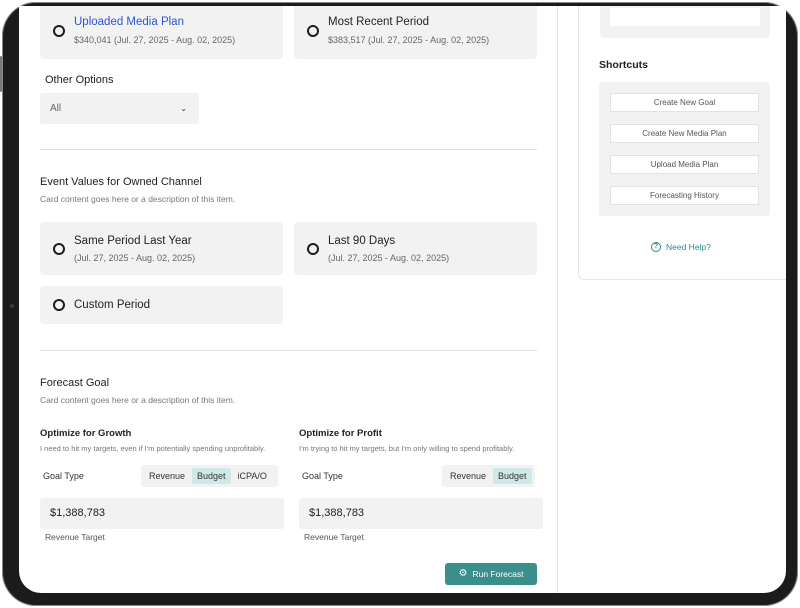  I want to click on other-options-select: All ⌄, so click(119, 108).